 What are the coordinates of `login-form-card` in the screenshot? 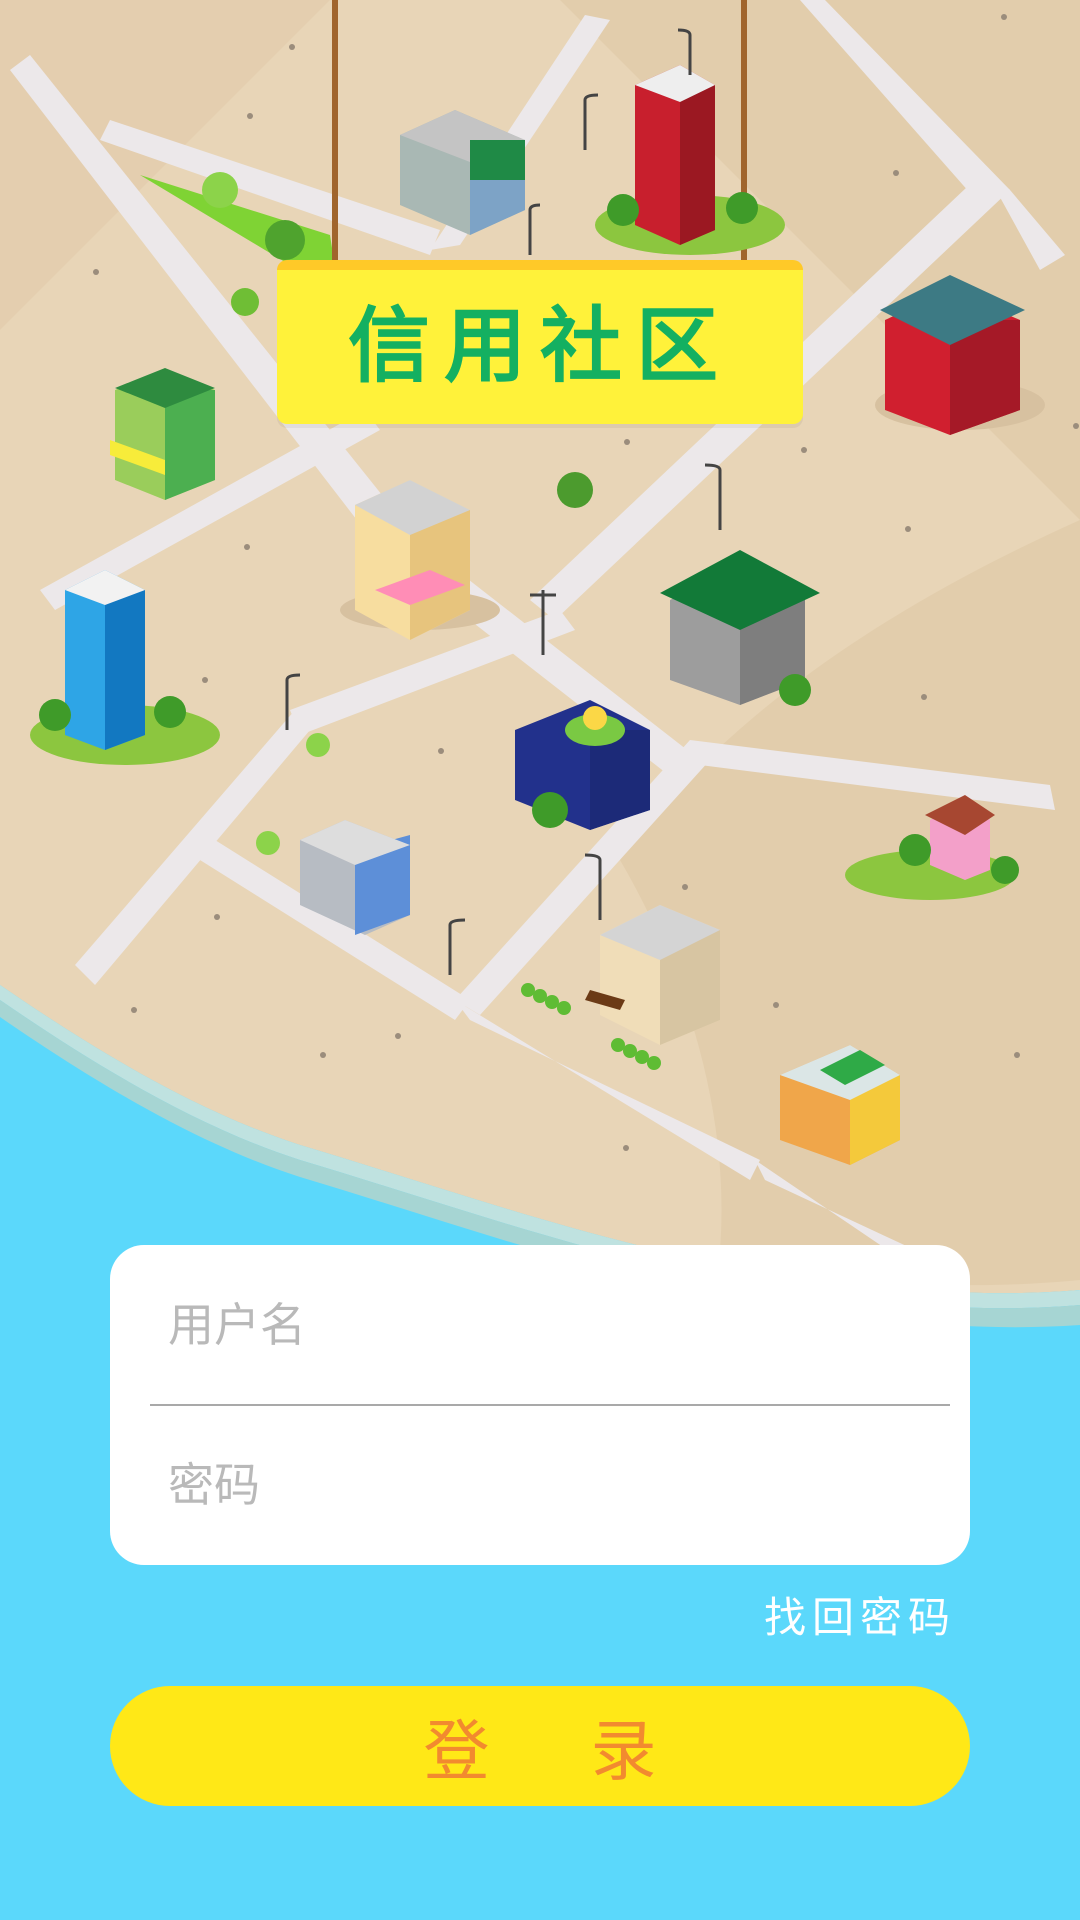 It's located at (540, 1405).